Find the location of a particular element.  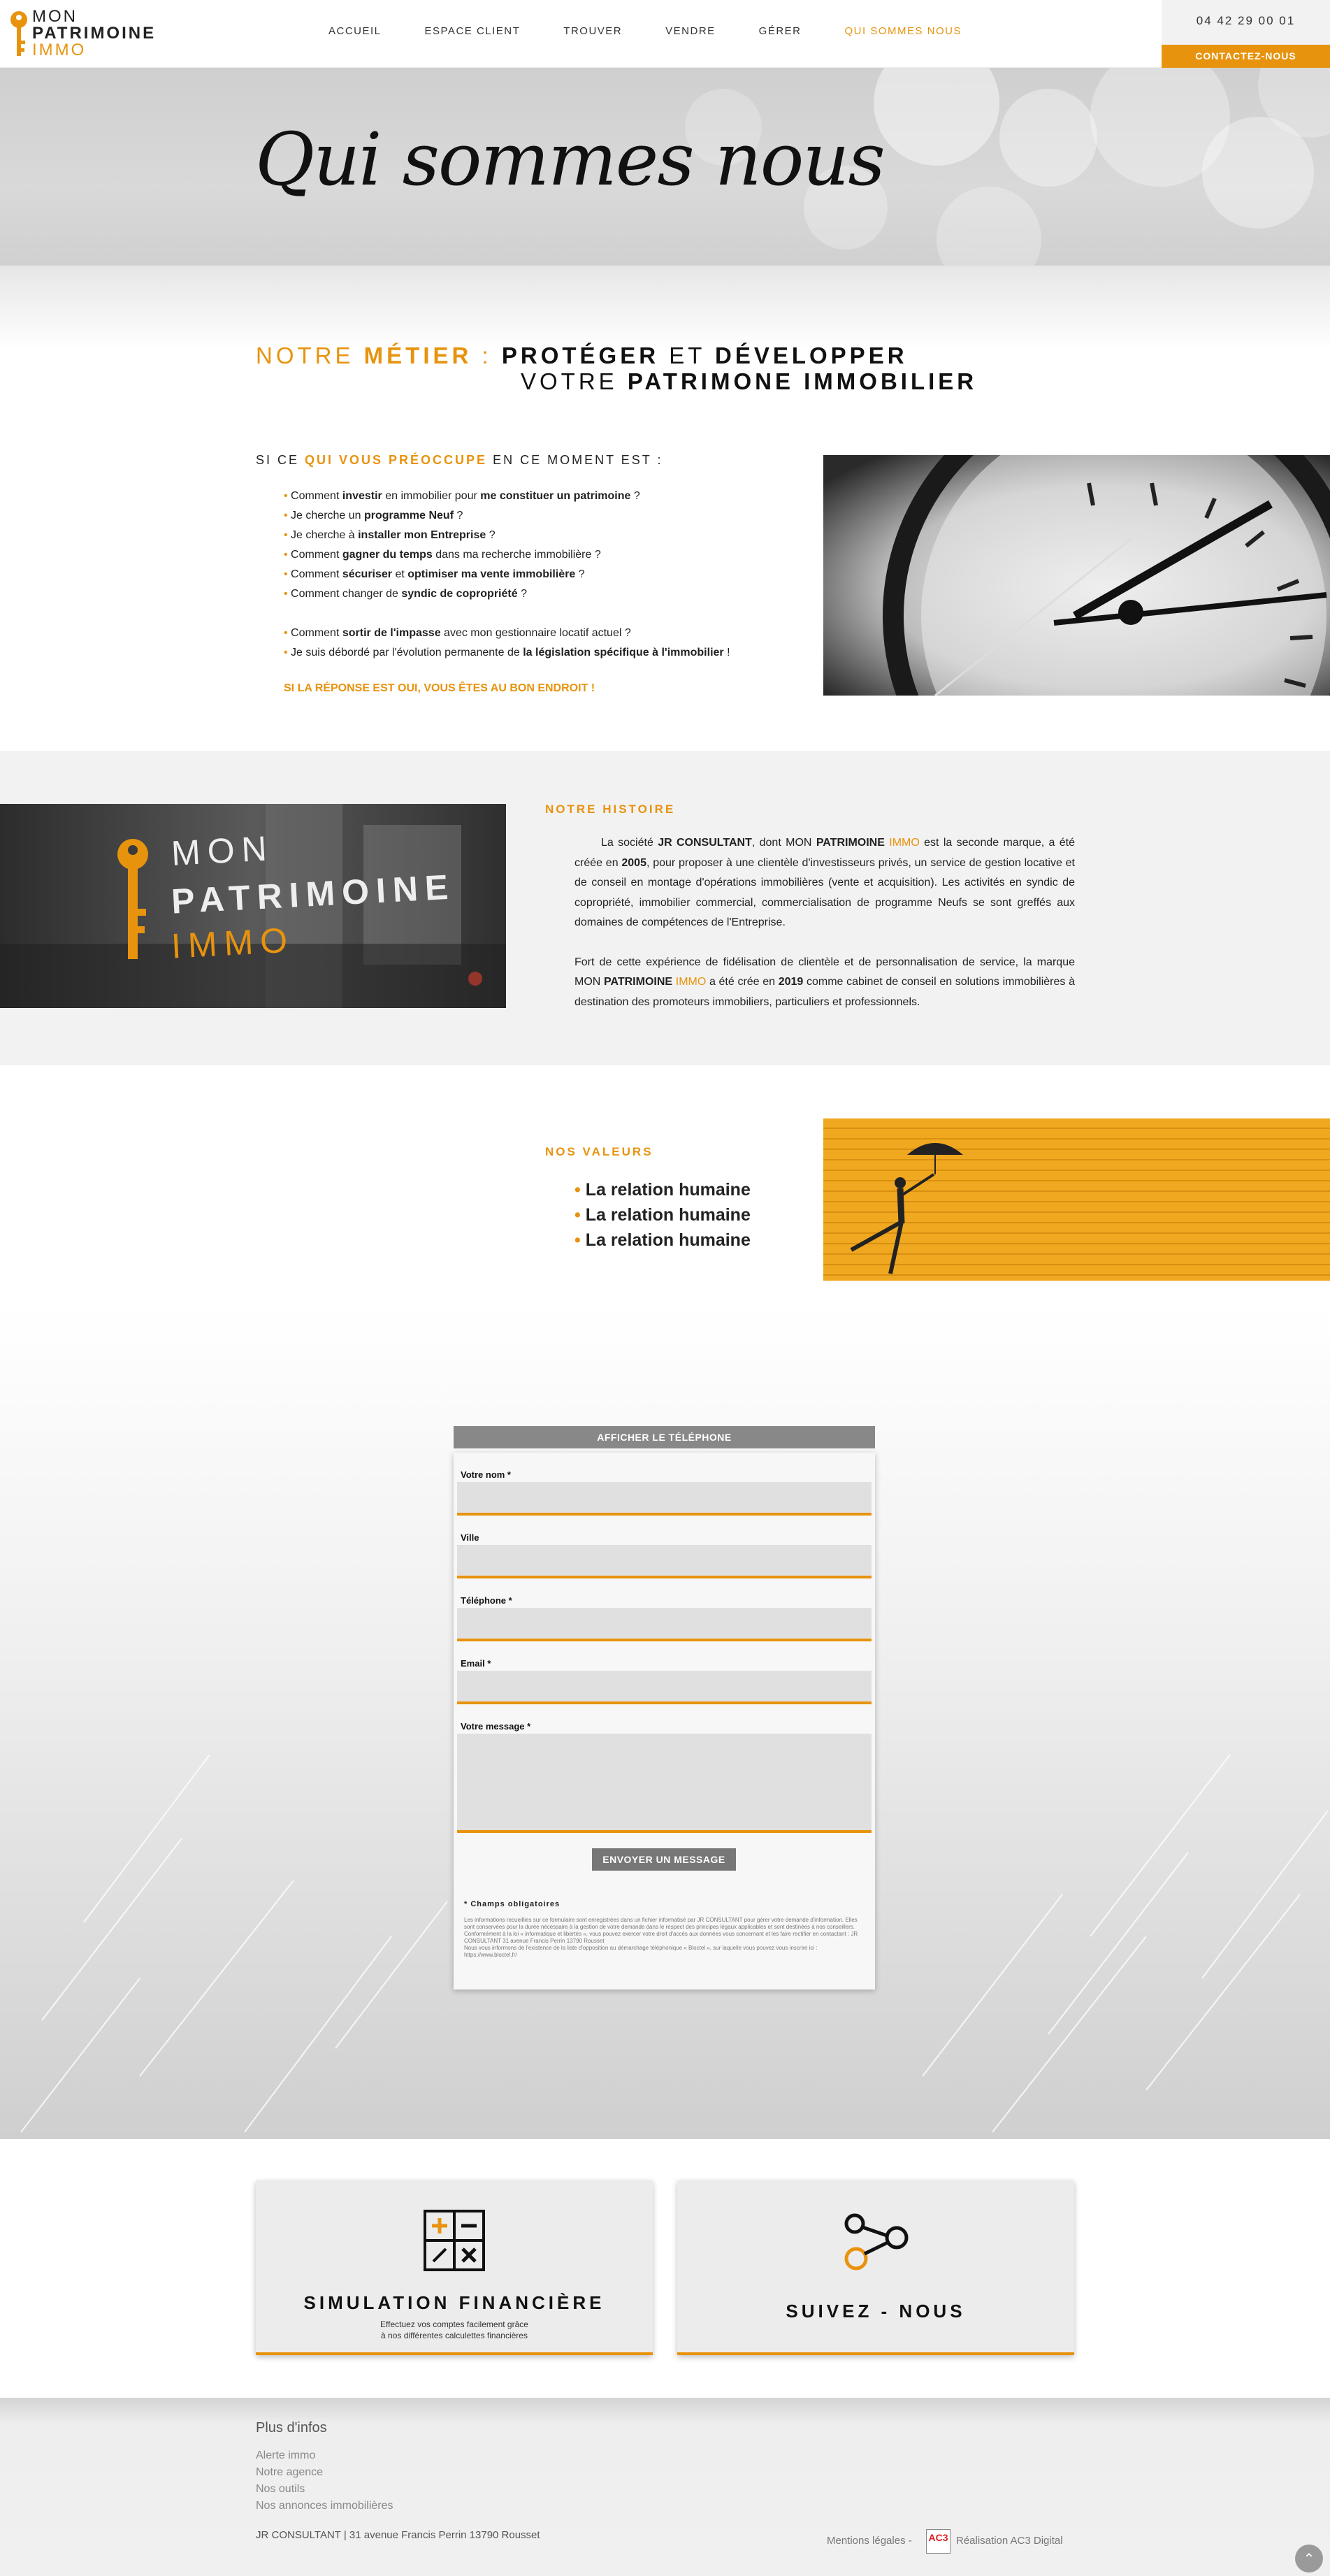

phone-box: 04 42 29 00 01 CONTACTEZ-NOUS is located at coordinates (1246, 34).